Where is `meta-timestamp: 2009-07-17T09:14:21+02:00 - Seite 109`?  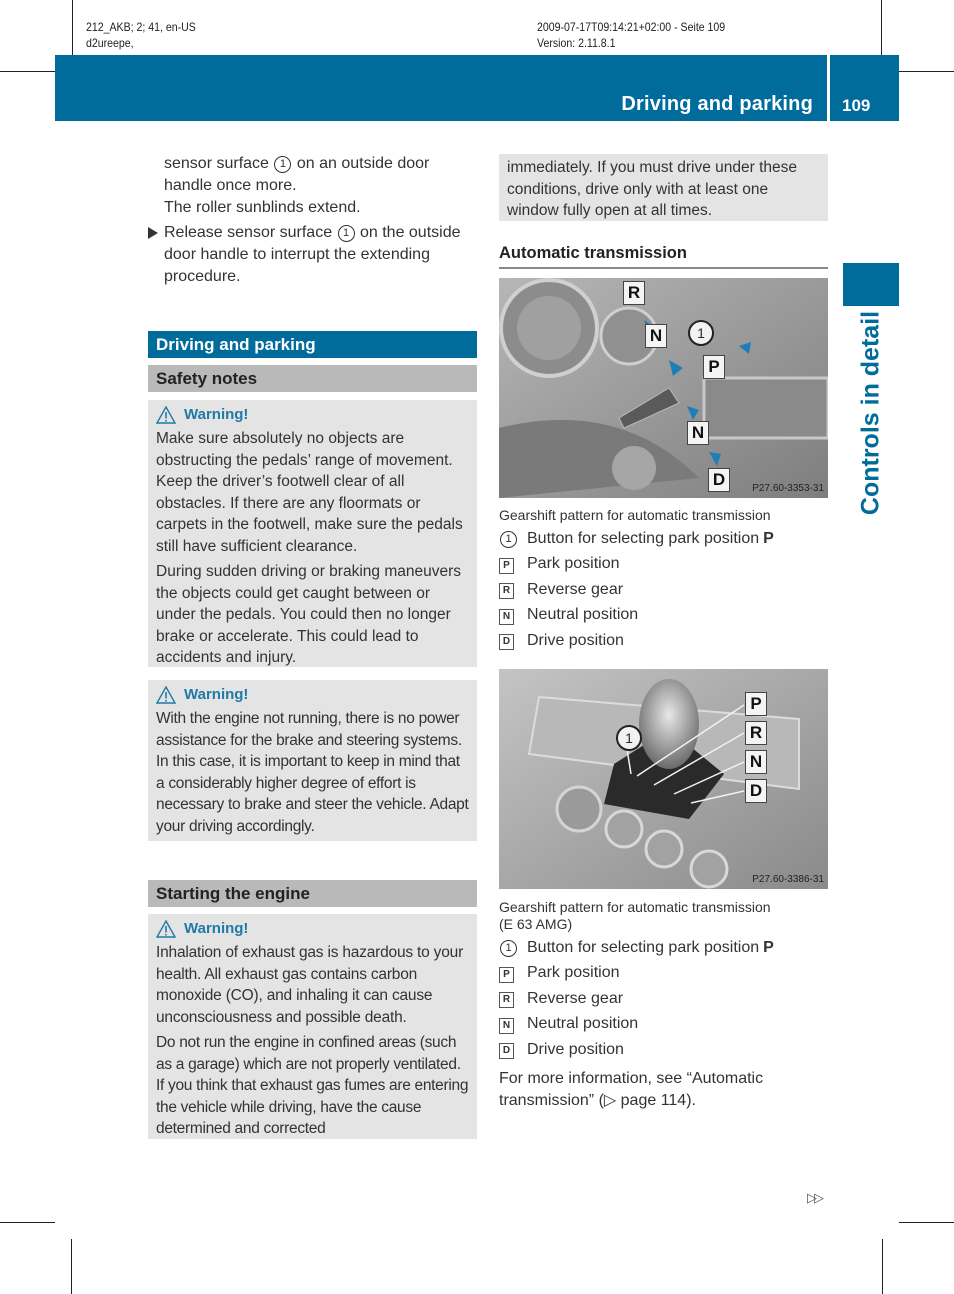 meta-timestamp: 2009-07-17T09:14:21+02:00 - Seite 109 is located at coordinates (631, 27).